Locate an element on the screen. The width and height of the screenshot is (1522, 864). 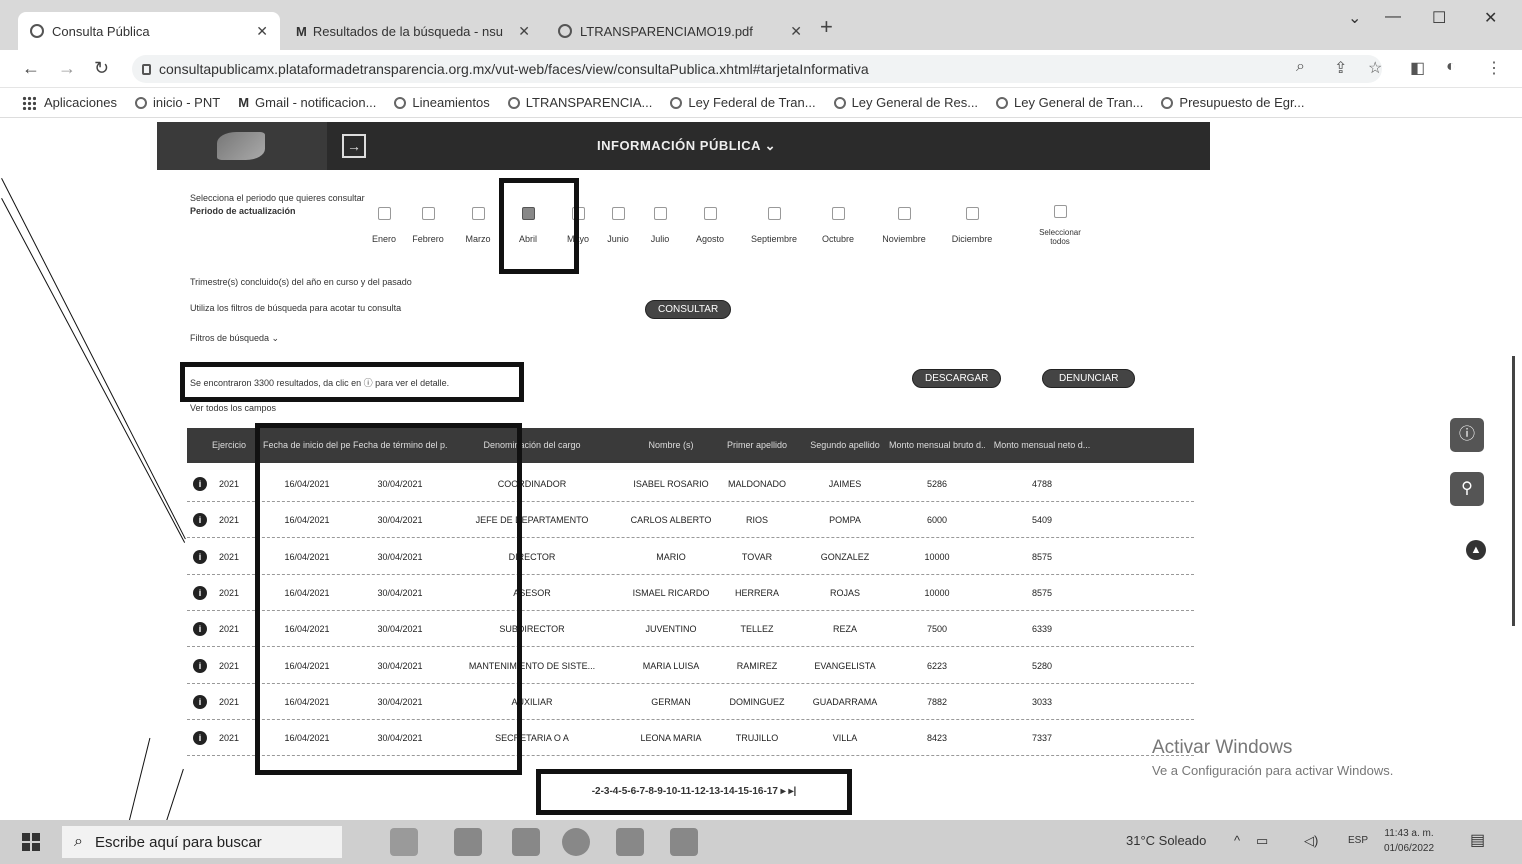
star-icon: ☆ is located at coordinates (1375, 68).